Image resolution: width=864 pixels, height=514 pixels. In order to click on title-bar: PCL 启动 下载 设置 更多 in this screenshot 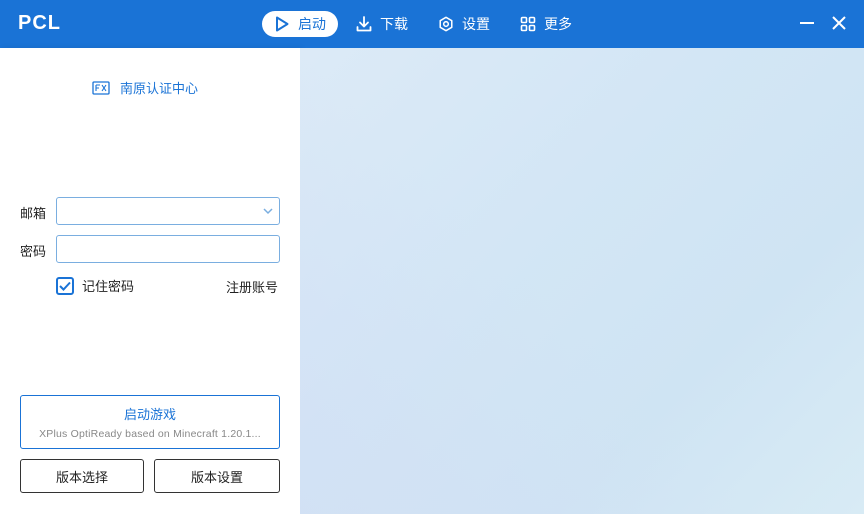, I will do `click(432, 24)`.